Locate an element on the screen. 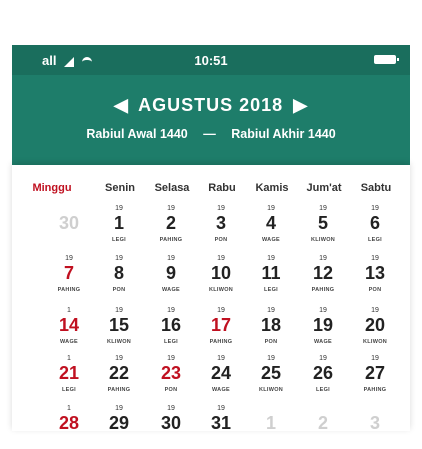  day-number: 16 is located at coordinates (171, 325).